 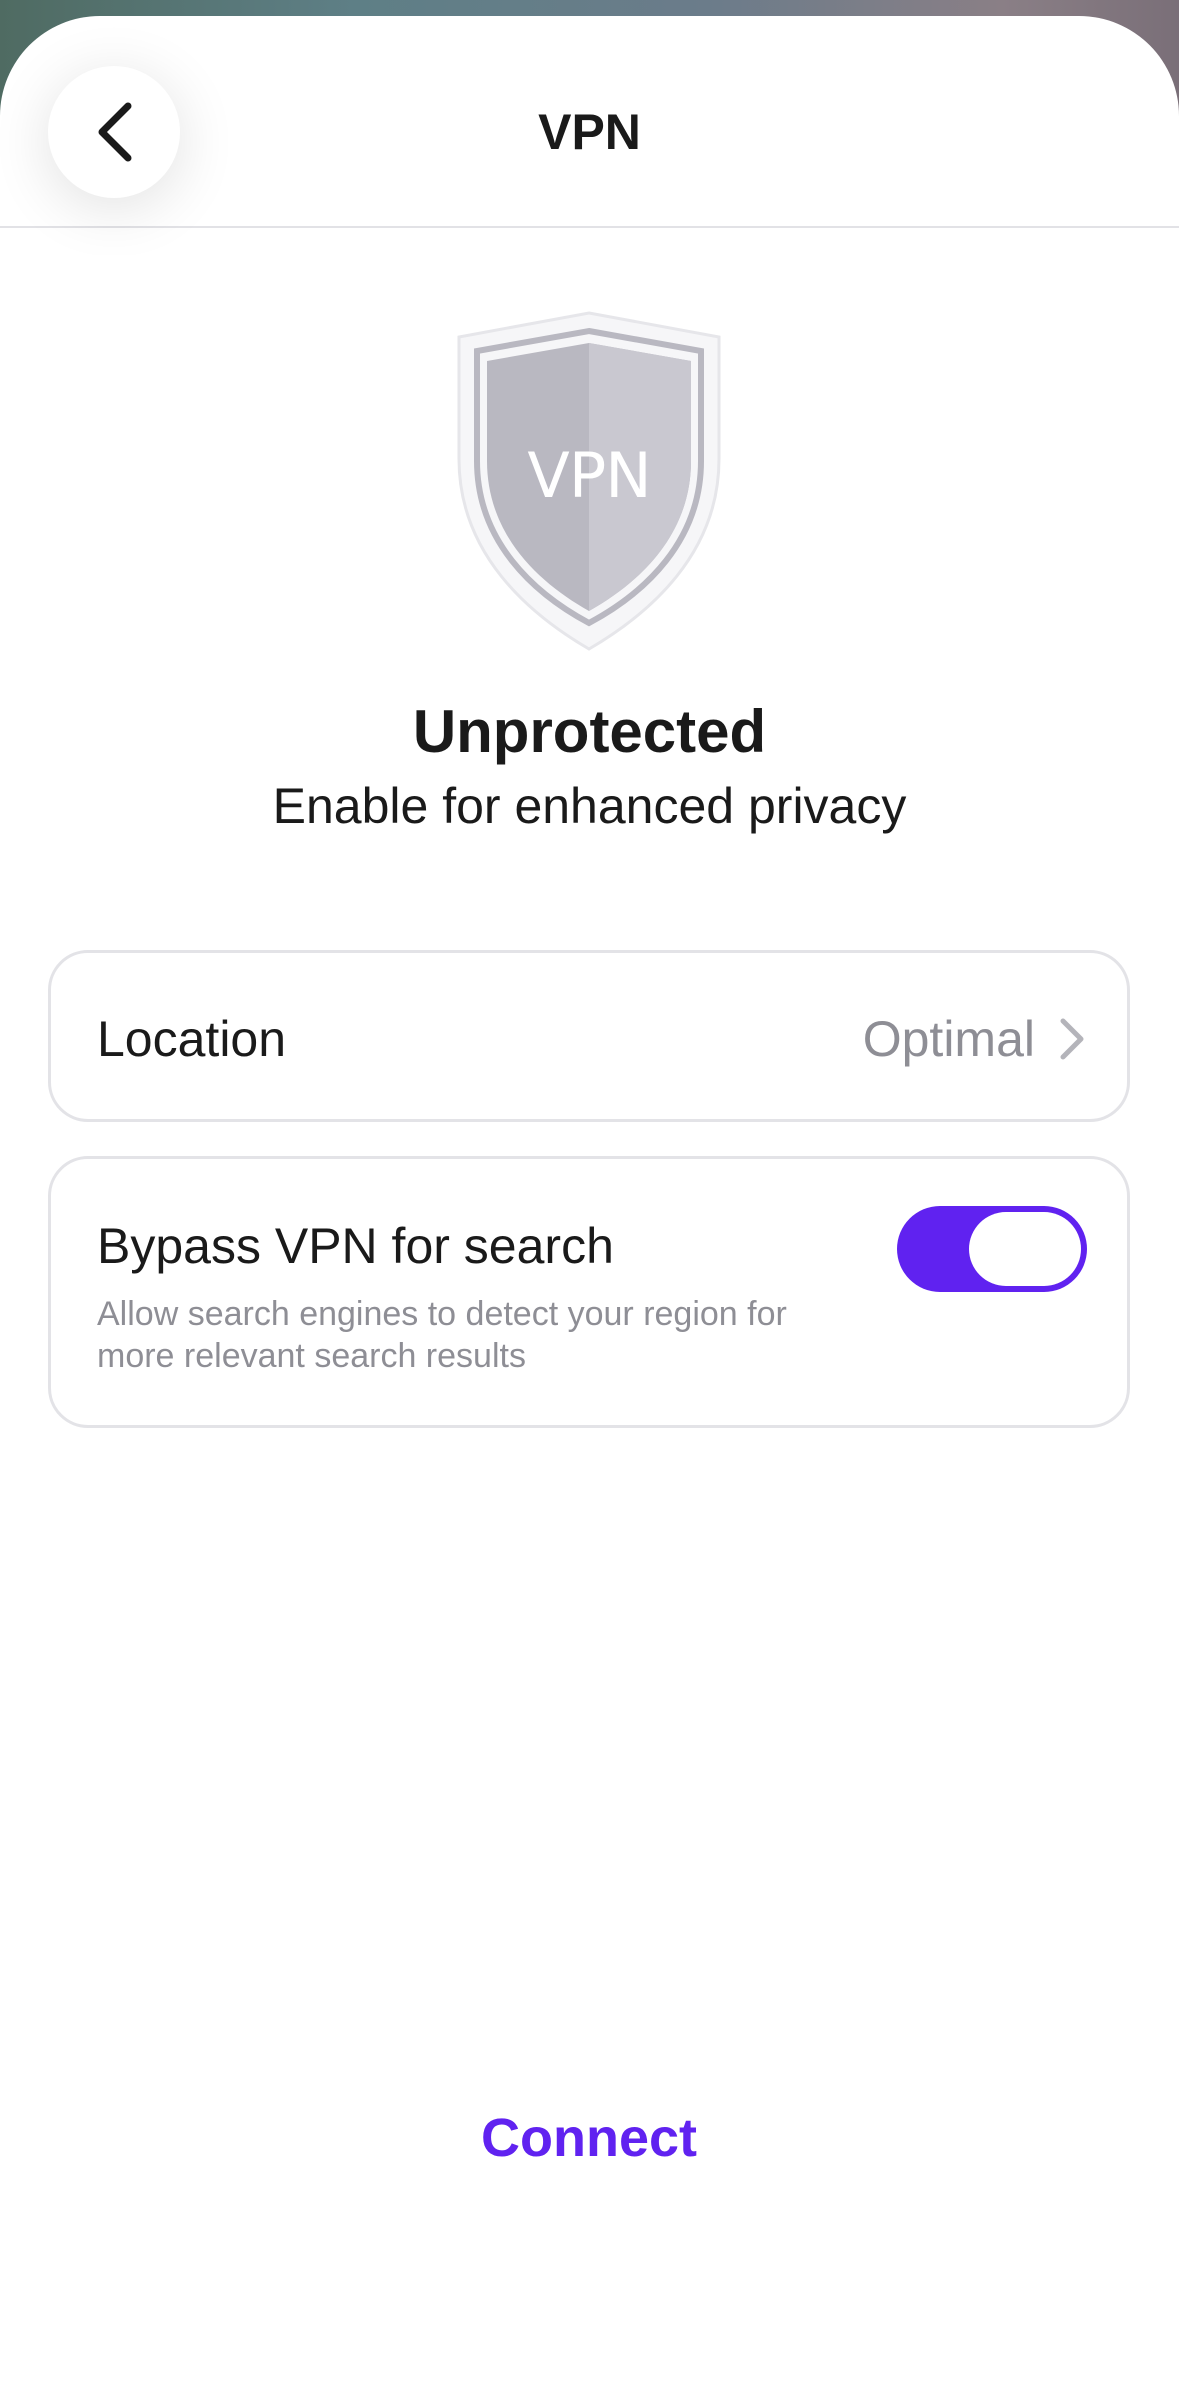 I want to click on shield-label: VPN, so click(x=589, y=475).